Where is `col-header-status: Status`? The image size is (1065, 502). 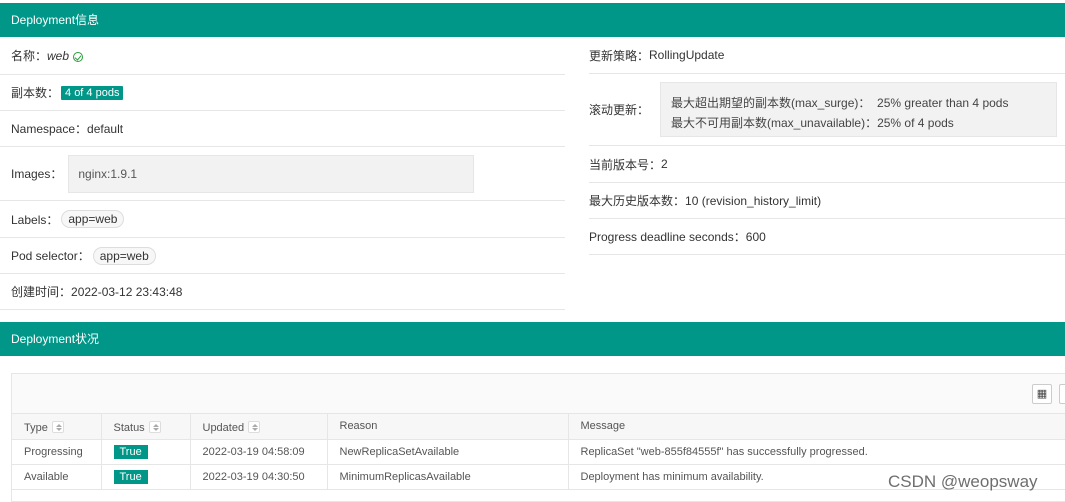
col-header-status: Status is located at coordinates (146, 427).